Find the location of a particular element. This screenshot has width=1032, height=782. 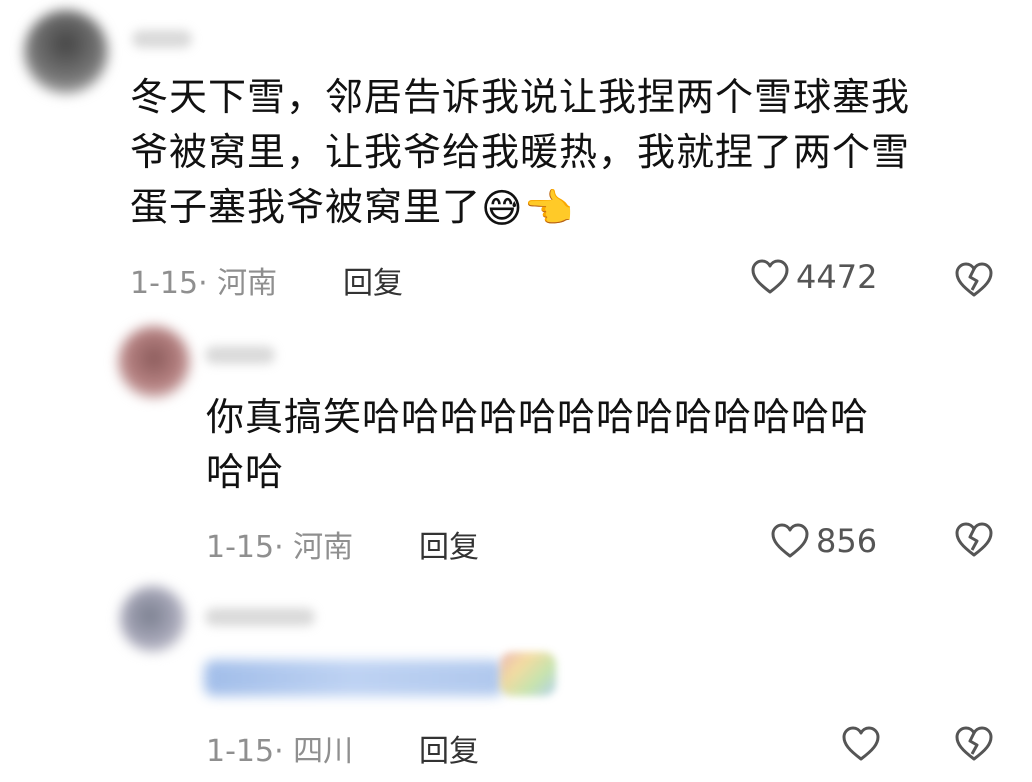

pointing-left-emoji-icon: 👈 is located at coordinates (549, 209).